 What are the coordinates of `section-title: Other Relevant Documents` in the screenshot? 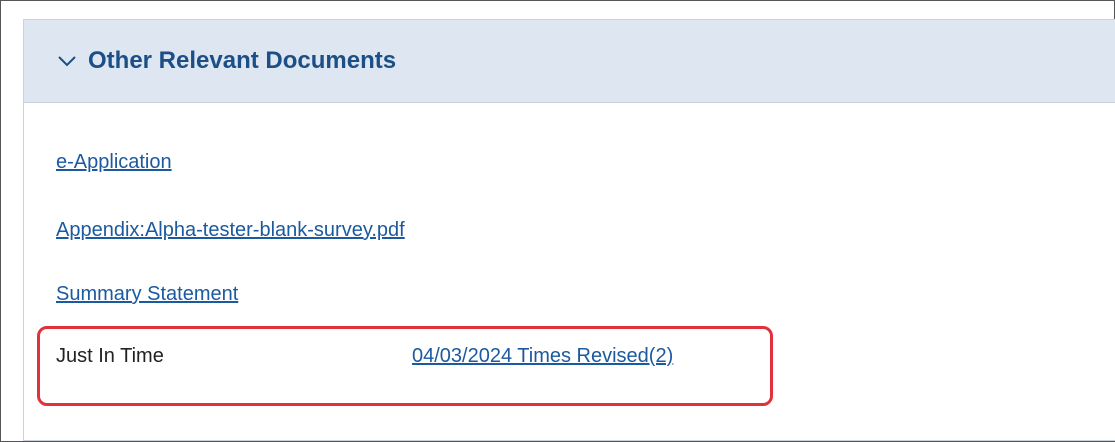 It's located at (242, 60).